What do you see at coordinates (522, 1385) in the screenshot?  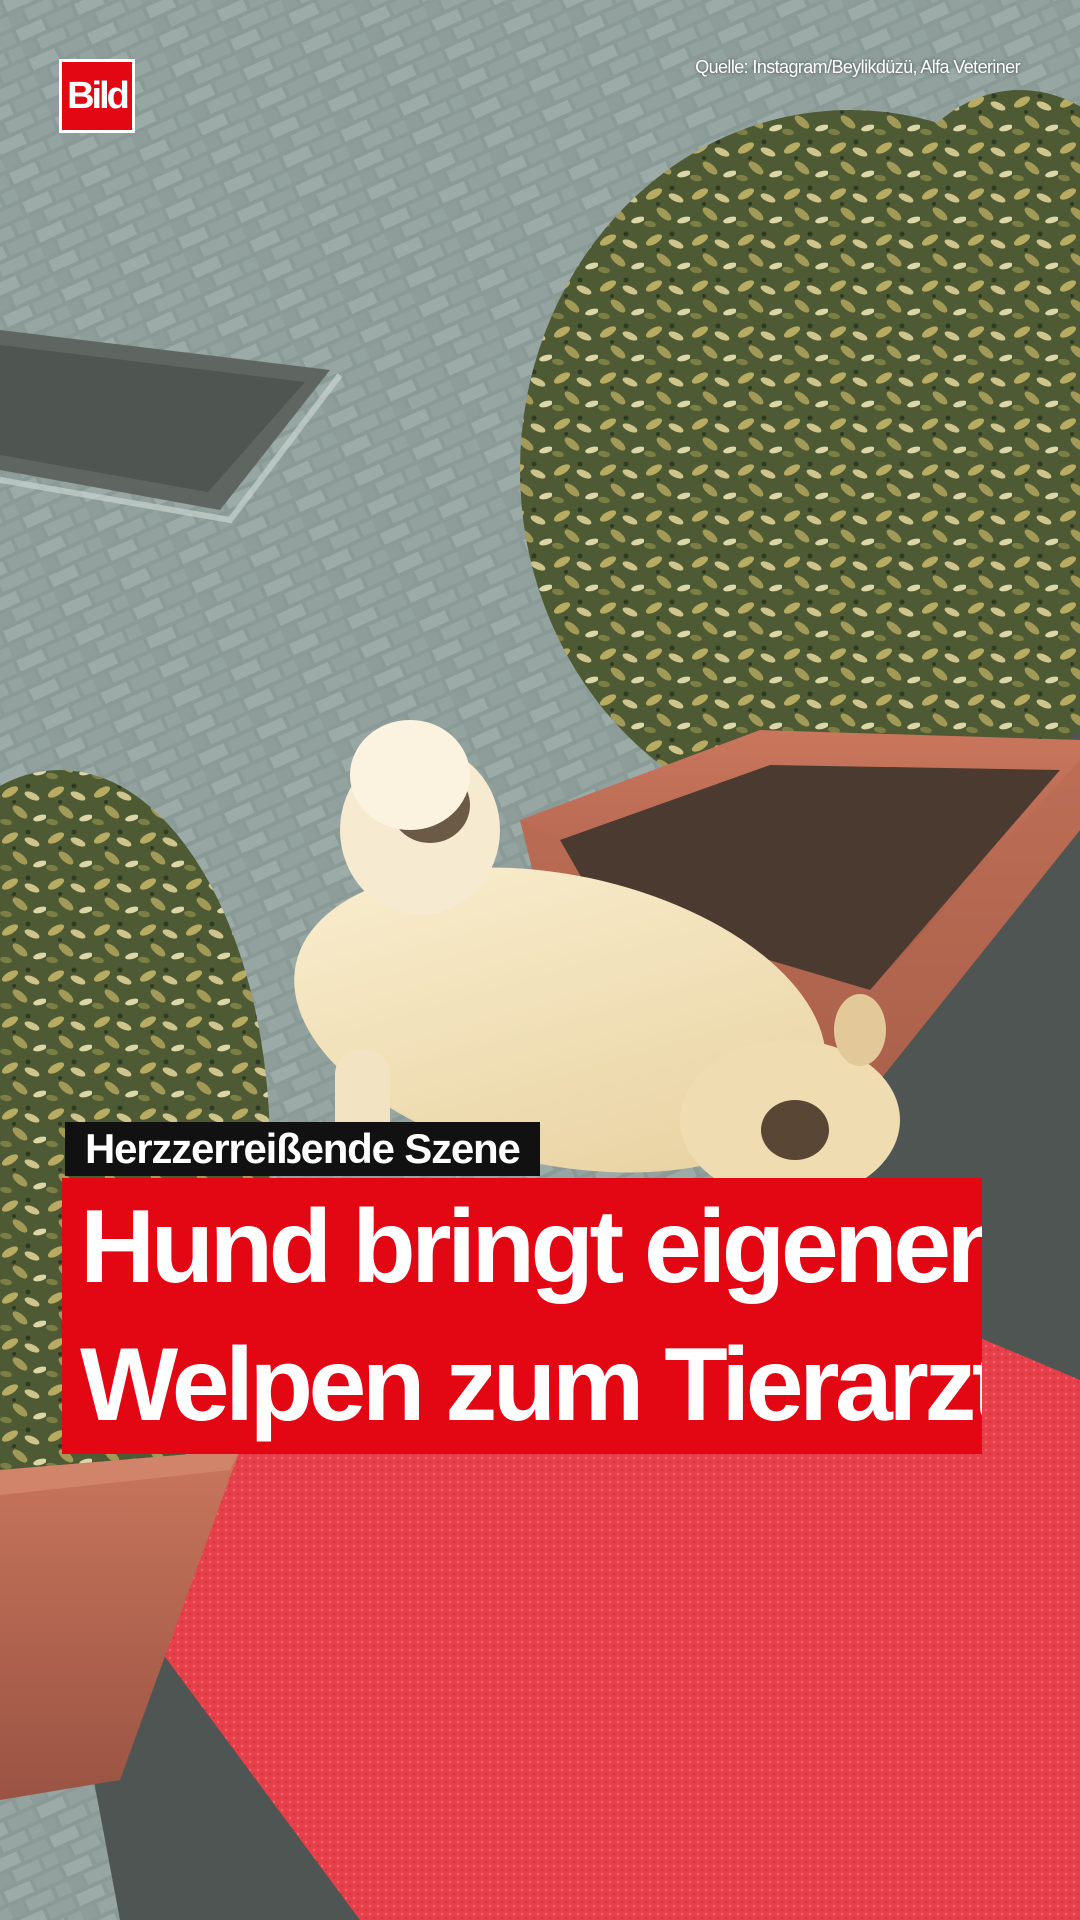 I see `headline-line-2: Welpen zum Tierarzt` at bounding box center [522, 1385].